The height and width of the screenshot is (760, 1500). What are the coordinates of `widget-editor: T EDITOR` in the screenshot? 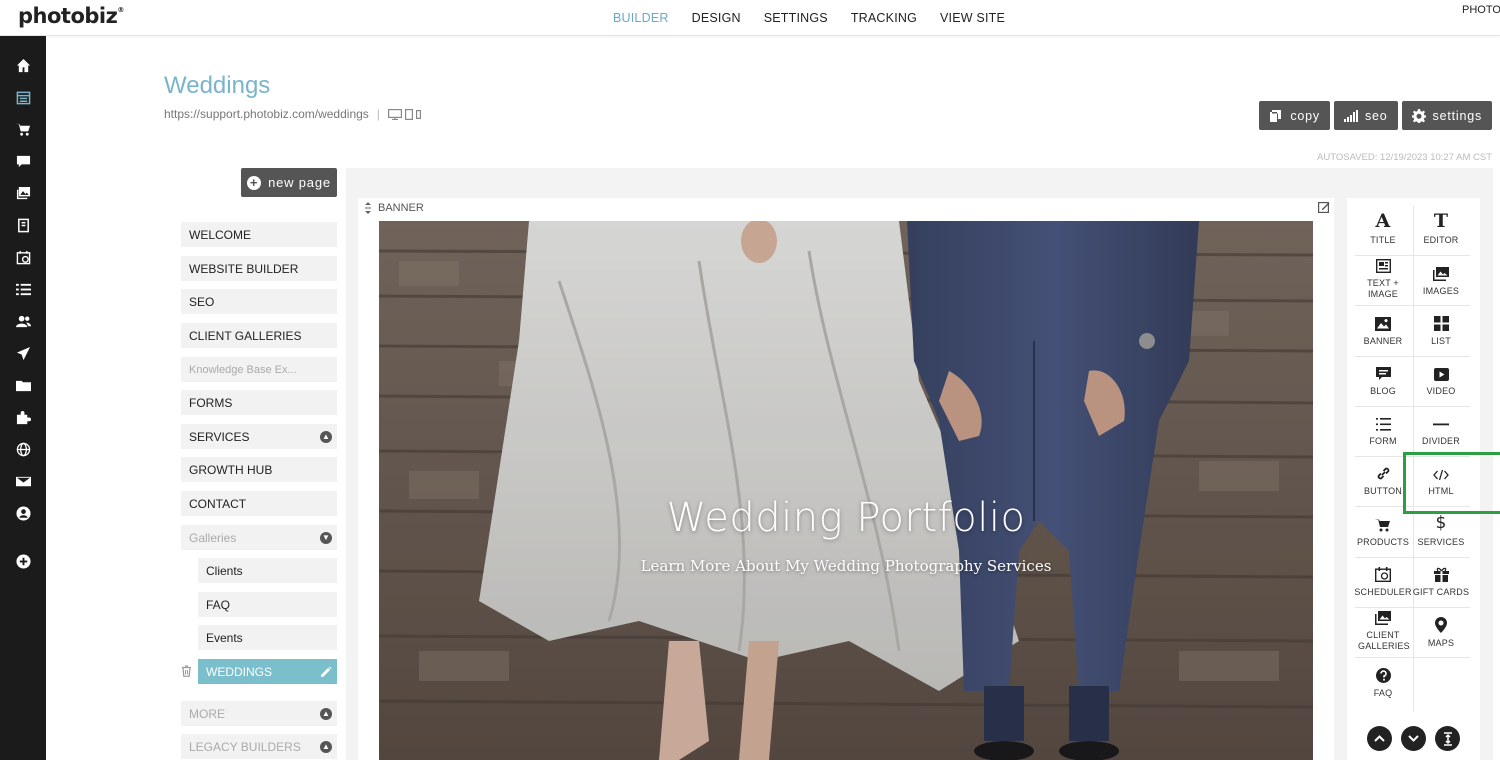 It's located at (1441, 226).